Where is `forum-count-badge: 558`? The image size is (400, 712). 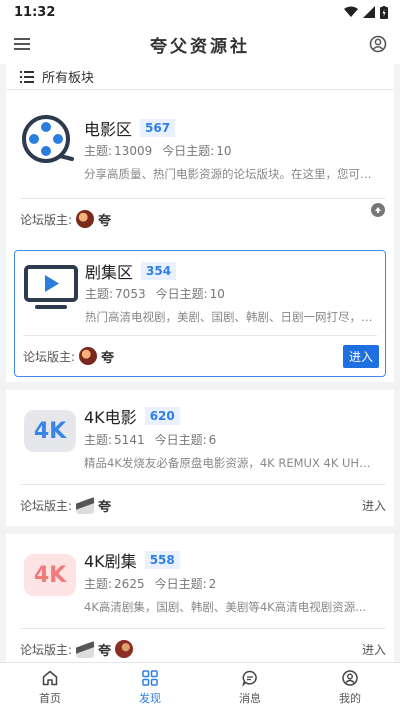
forum-count-badge: 558 is located at coordinates (162, 560).